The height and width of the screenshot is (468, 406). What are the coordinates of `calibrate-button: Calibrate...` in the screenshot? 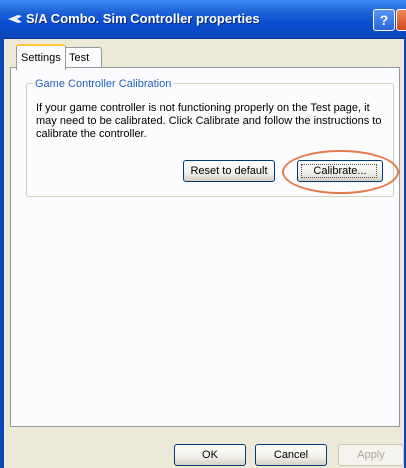 It's located at (340, 171).